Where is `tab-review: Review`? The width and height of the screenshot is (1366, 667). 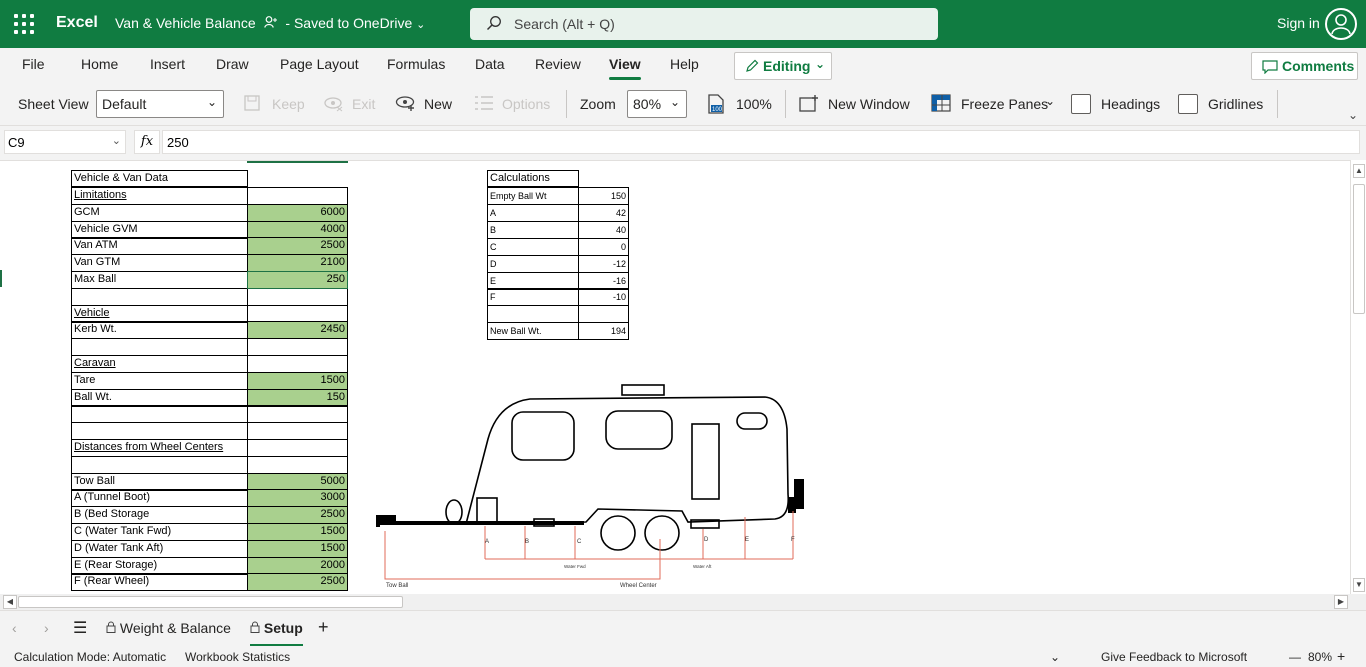
tab-review: Review is located at coordinates (558, 64).